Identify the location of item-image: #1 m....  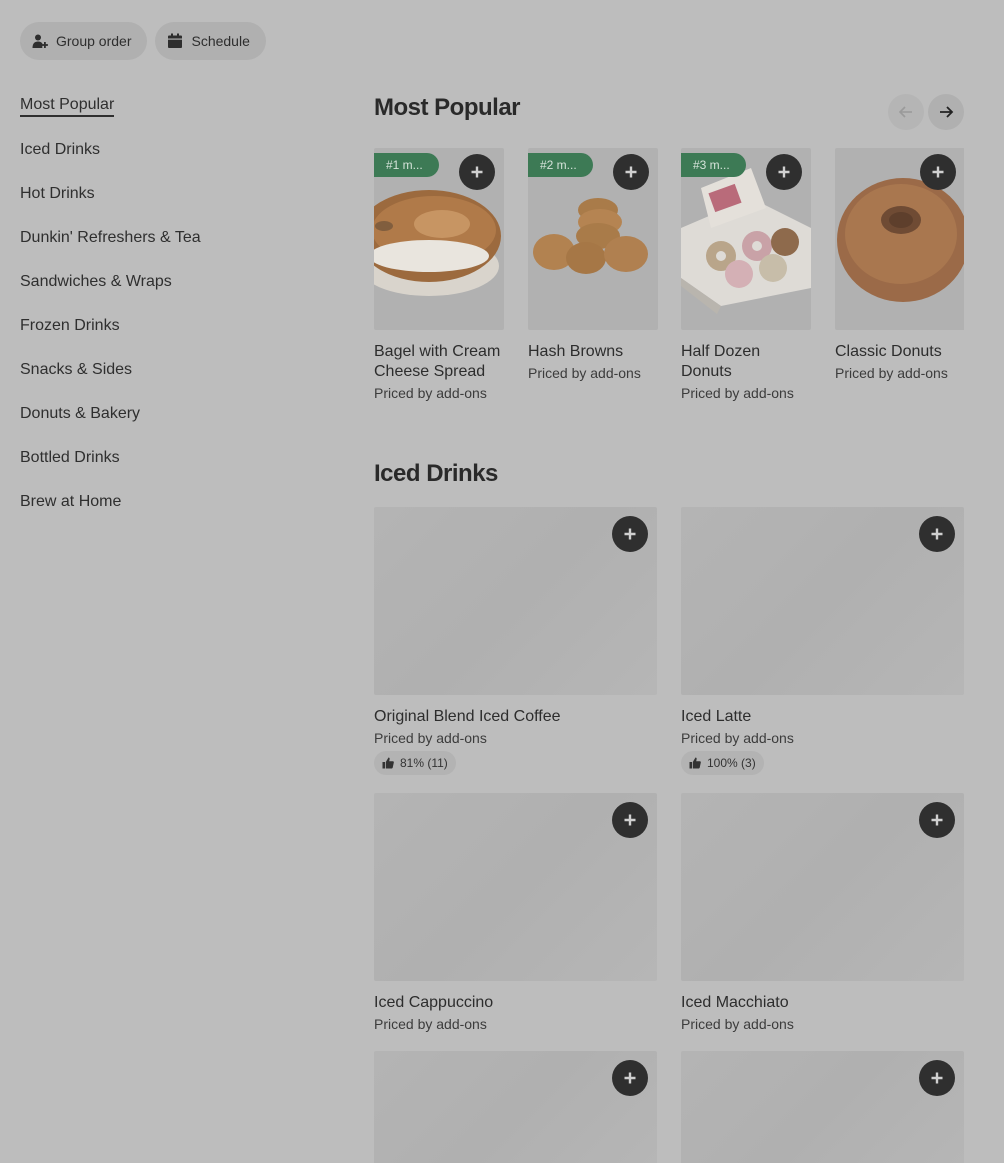
(439, 239).